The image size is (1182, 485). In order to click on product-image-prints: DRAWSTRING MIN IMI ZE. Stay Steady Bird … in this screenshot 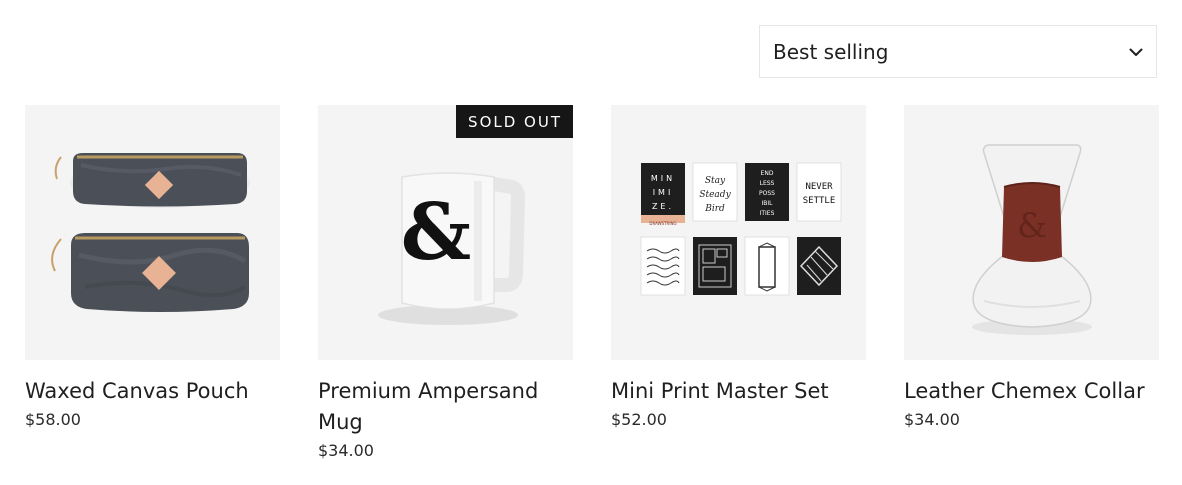, I will do `click(738, 232)`.